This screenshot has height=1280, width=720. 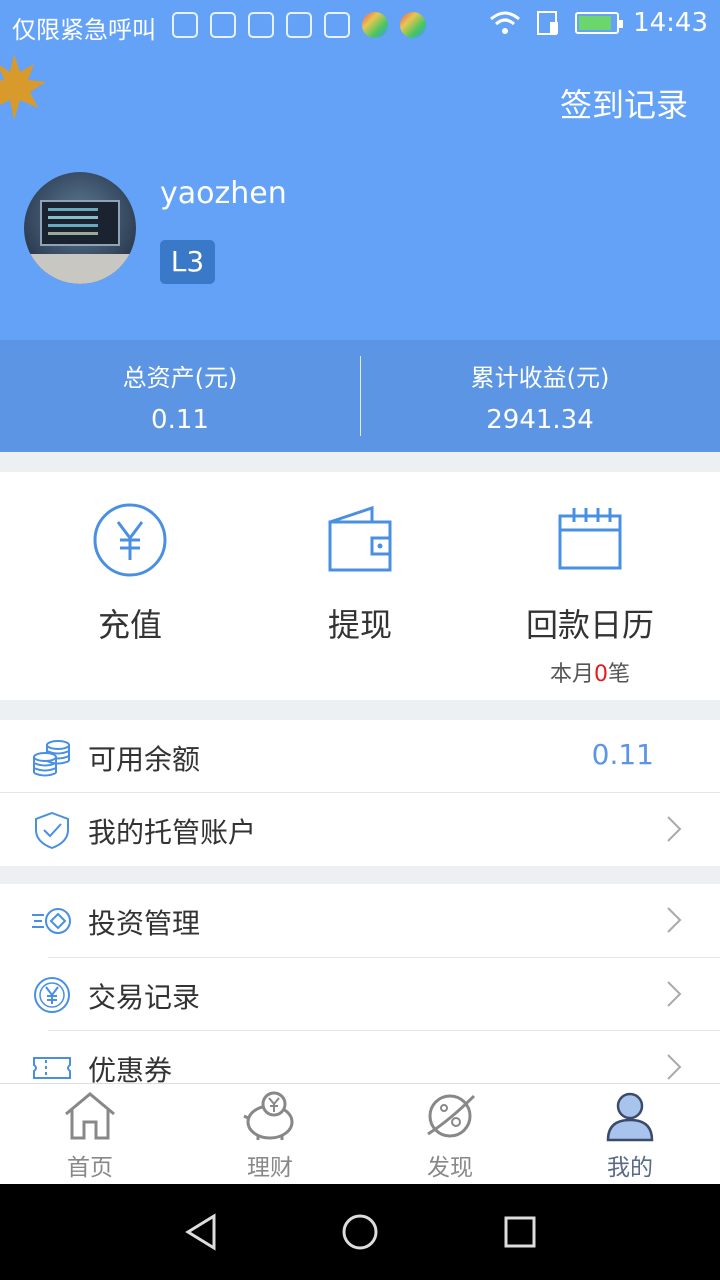 I want to click on shield-check-icon, so click(x=52, y=830).